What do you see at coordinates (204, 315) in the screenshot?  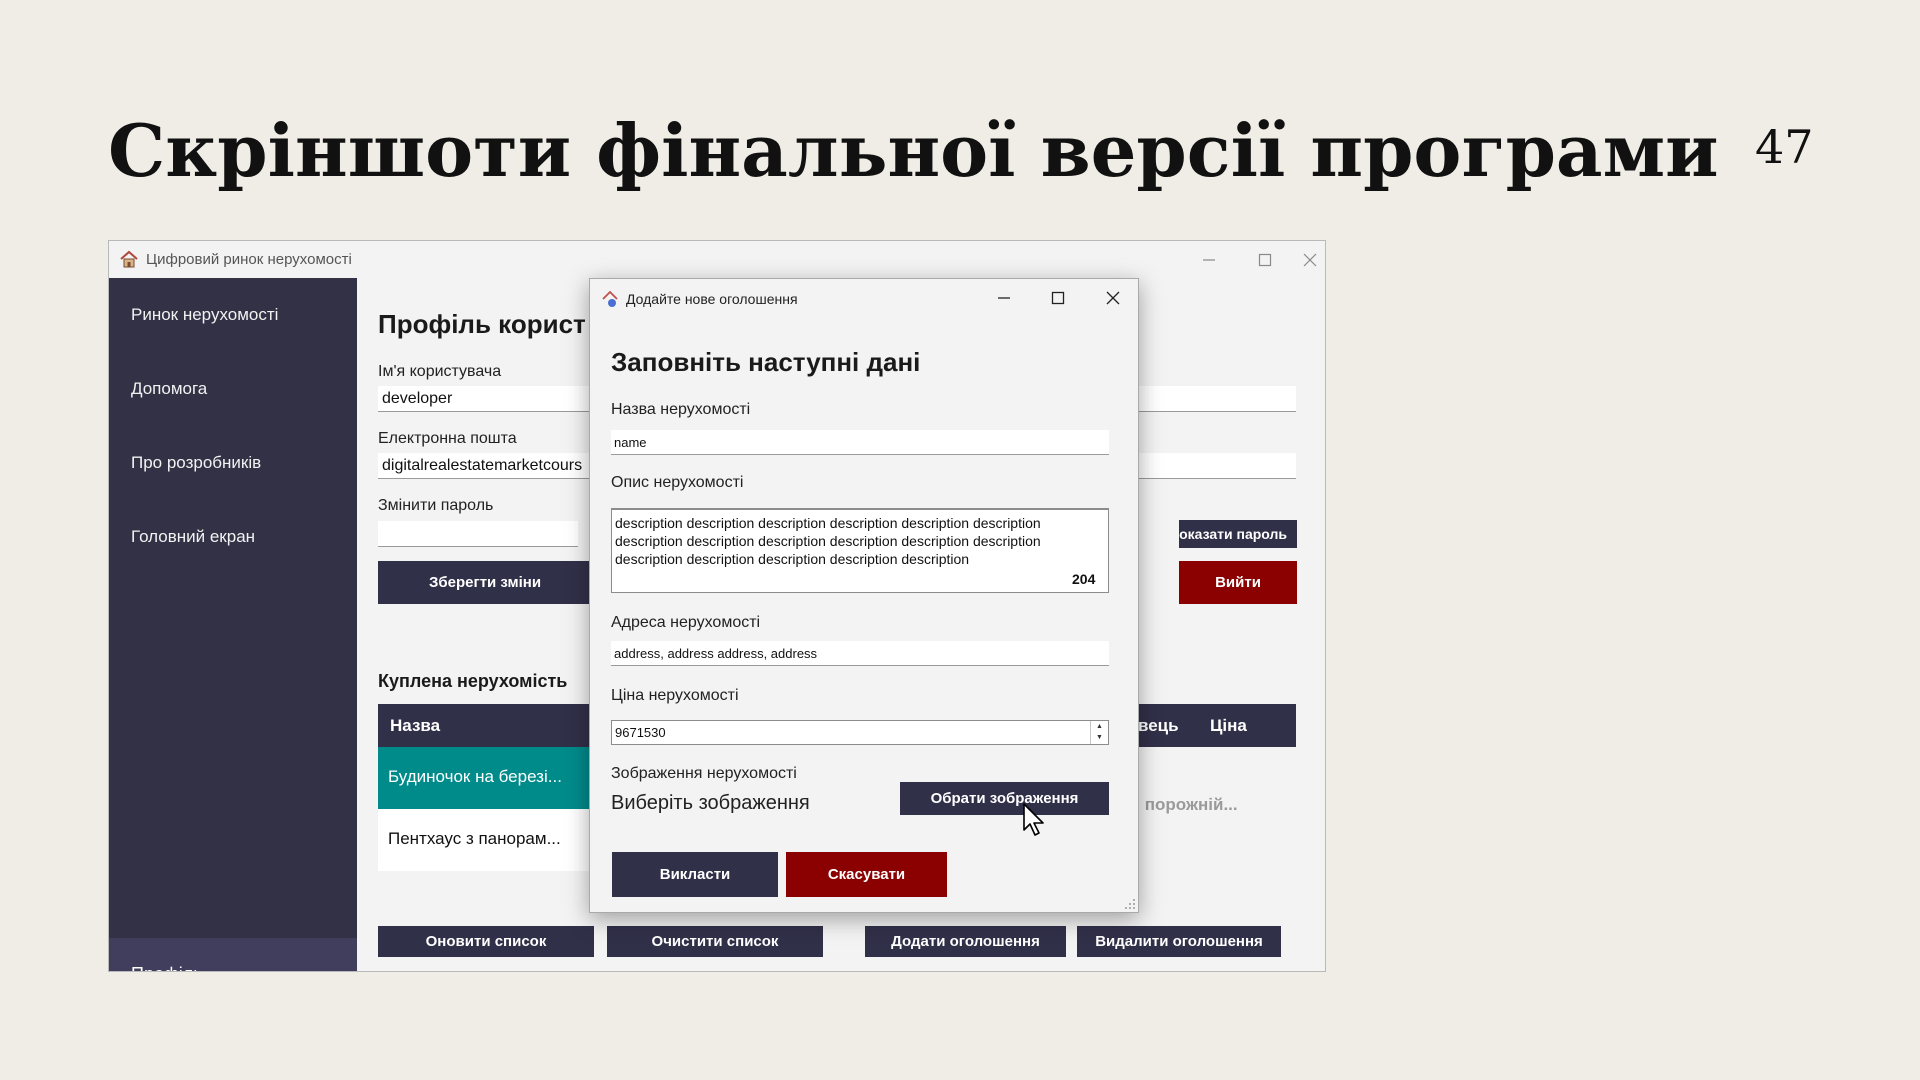 I see `sidebar-item-market: Ринок нерухомості` at bounding box center [204, 315].